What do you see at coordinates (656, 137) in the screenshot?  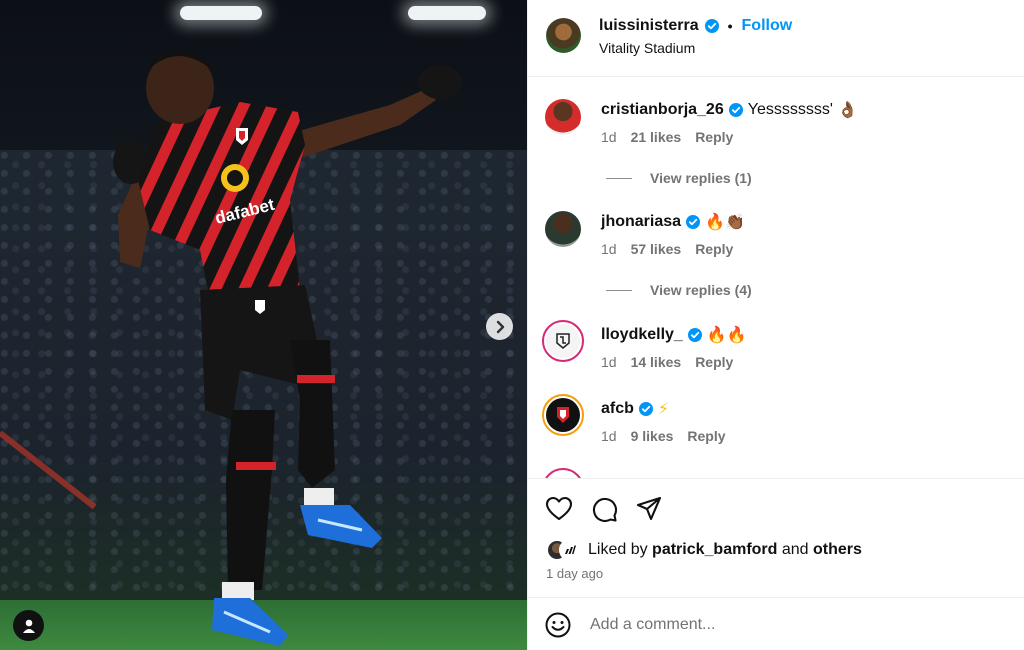 I see `comment-likes: 21 likes` at bounding box center [656, 137].